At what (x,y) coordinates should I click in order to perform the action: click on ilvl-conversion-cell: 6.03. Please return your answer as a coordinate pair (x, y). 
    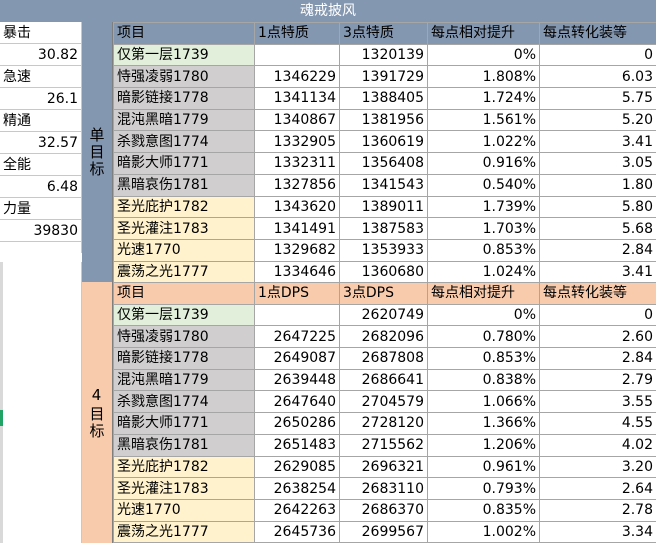
    Looking at the image, I should click on (597, 77).